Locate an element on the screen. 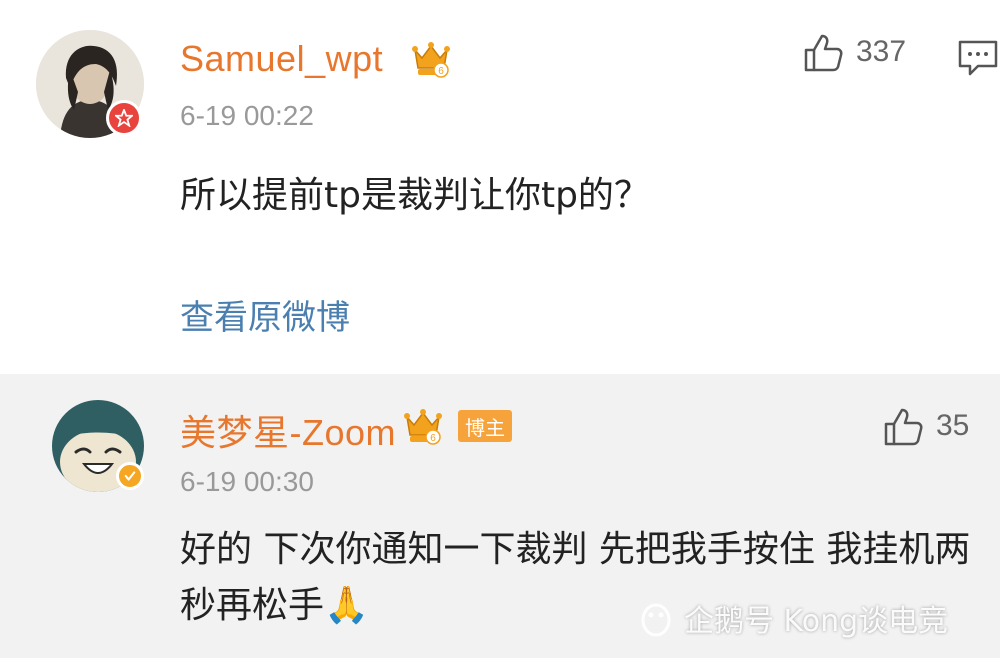 This screenshot has width=1000, height=658. like-count: 337 is located at coordinates (881, 51).